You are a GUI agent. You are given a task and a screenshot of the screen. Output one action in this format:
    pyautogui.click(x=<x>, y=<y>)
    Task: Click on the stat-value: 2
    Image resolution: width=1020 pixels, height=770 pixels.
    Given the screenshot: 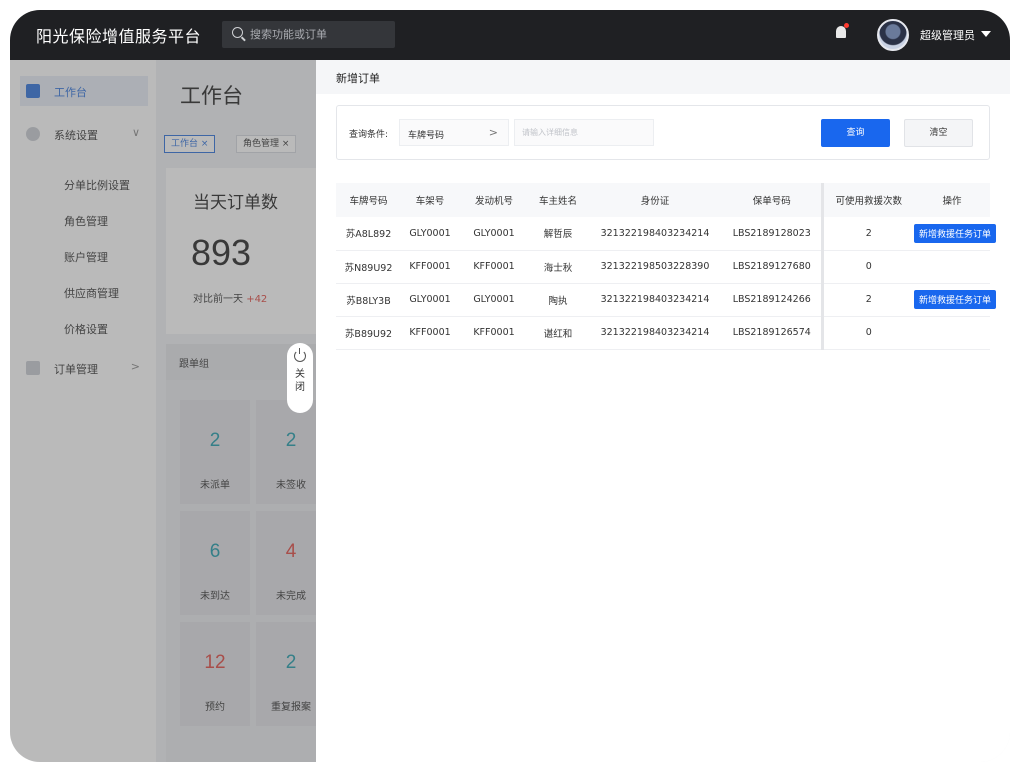 What is the action you would take?
    pyautogui.click(x=215, y=440)
    